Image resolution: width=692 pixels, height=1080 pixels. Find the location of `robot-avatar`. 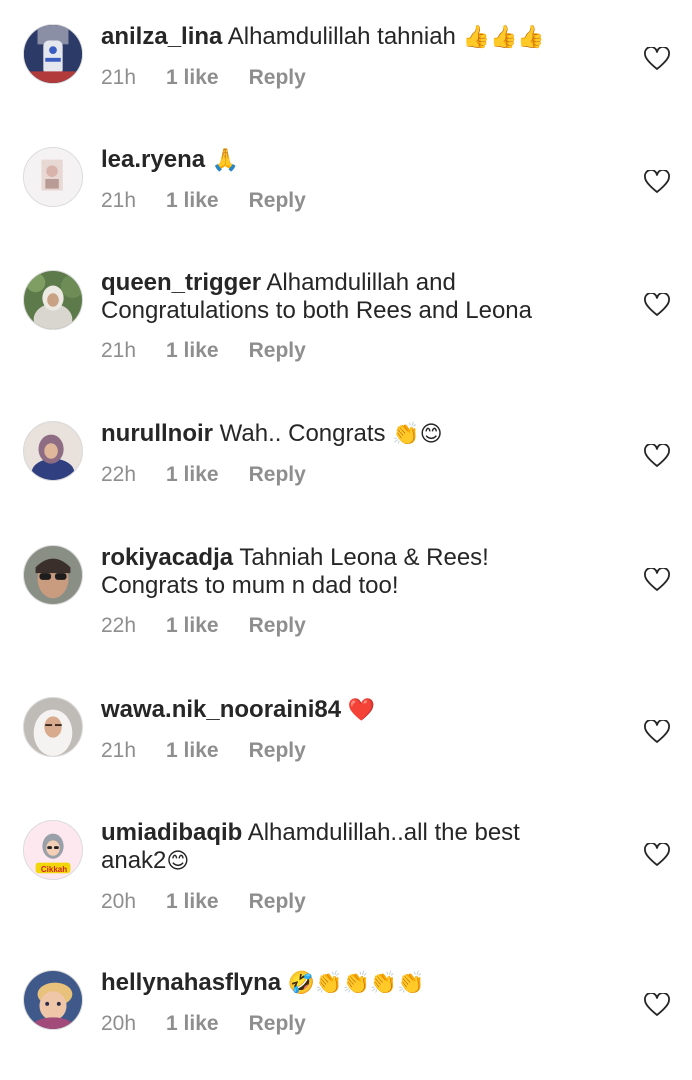

robot-avatar is located at coordinates (53, 54).